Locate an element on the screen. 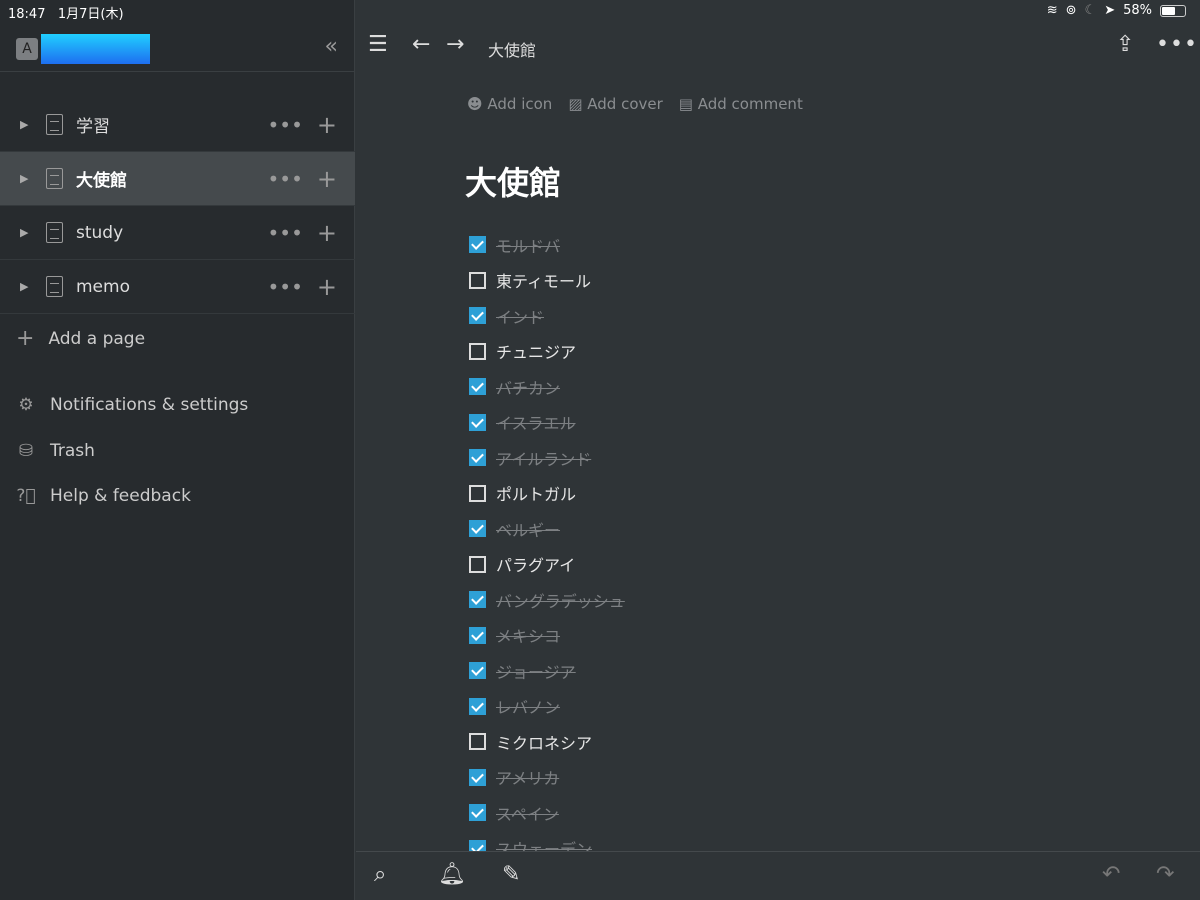 This screenshot has width=1200, height=900. todo-text: イスラエル is located at coordinates (536, 422).